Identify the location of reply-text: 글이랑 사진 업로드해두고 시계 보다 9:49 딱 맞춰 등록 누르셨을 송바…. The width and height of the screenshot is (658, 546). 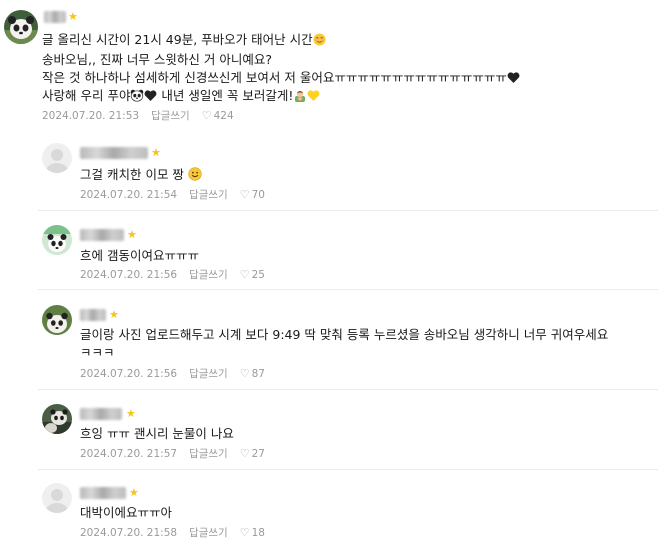
(344, 334).